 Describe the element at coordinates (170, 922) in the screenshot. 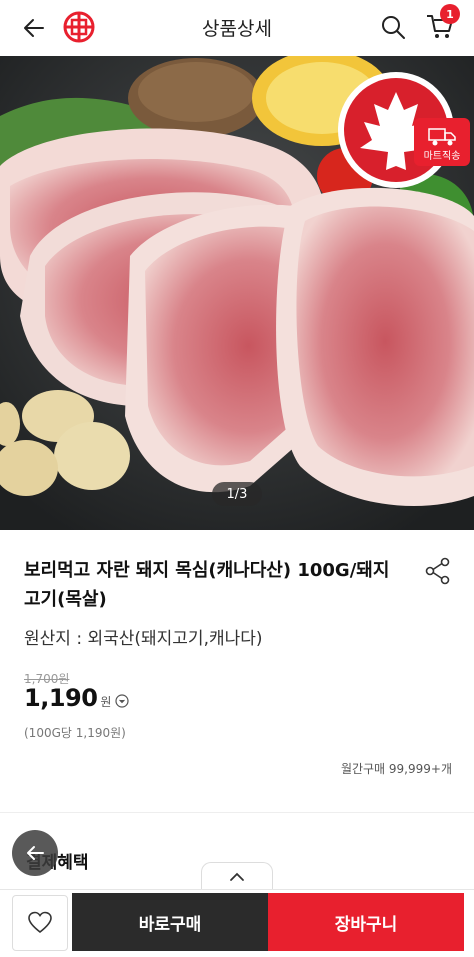

I see `buy-now-button: 바로구매` at that location.